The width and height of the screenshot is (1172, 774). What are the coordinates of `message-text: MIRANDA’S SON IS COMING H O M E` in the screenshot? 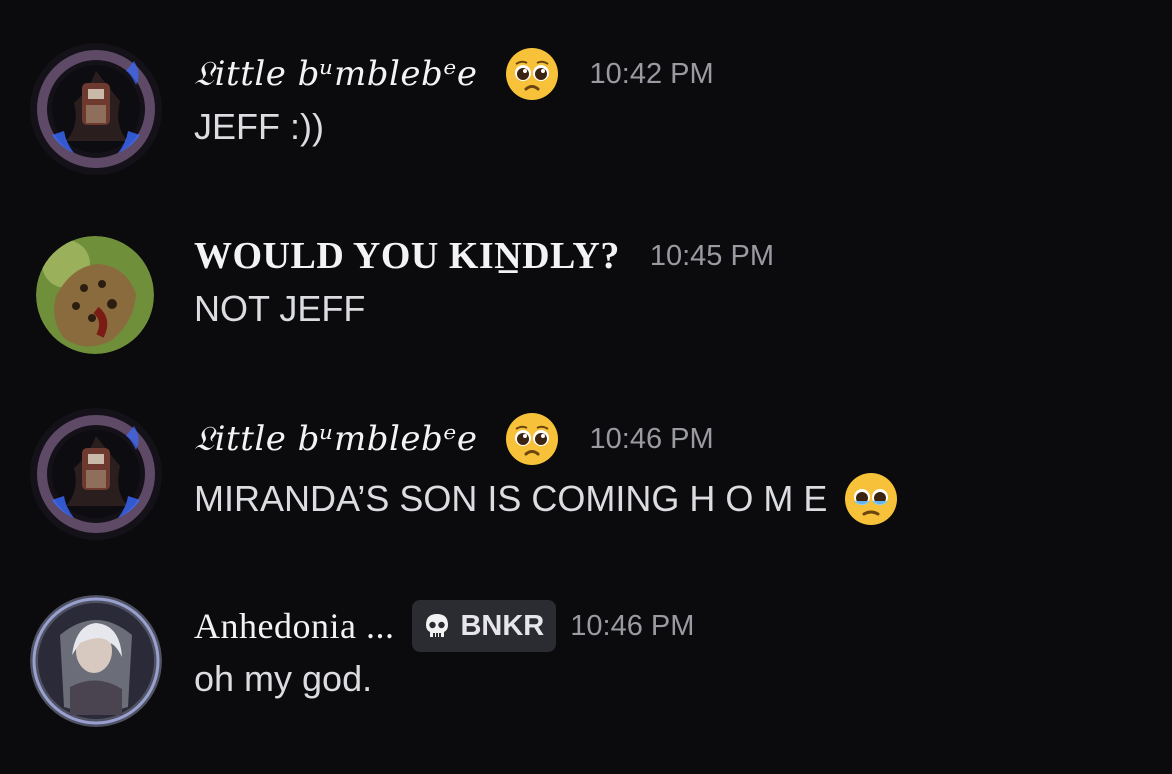 It's located at (511, 498).